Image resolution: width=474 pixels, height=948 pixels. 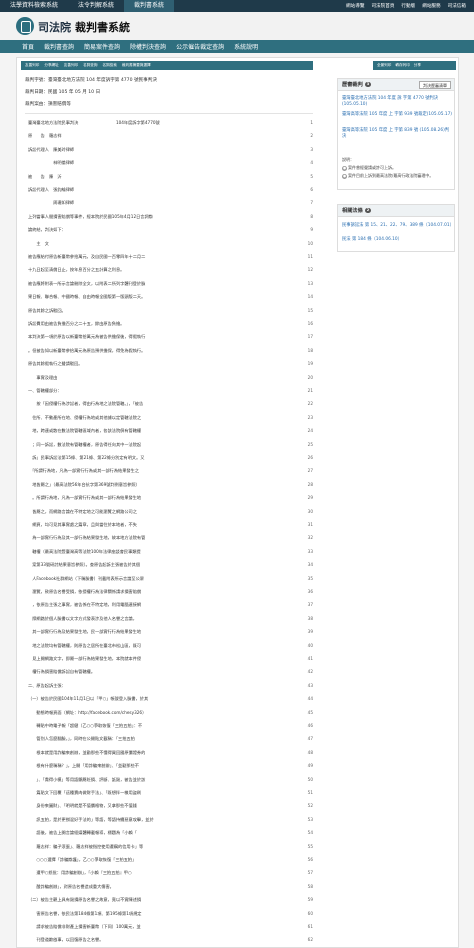 I want to click on judgment-line: 羅志祥：騙子滾蛋」、羅志祥被指控使用遭竊的信用卡」等 55, so click(x=170, y=847).